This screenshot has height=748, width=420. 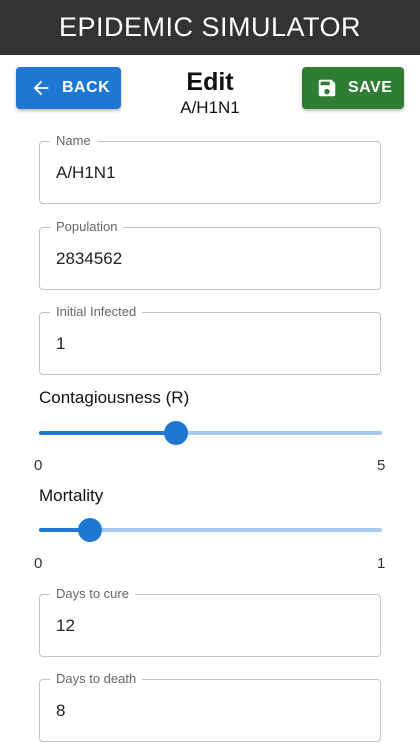 What do you see at coordinates (210, 107) in the screenshot?
I see `page-subtitle: A/H1N1` at bounding box center [210, 107].